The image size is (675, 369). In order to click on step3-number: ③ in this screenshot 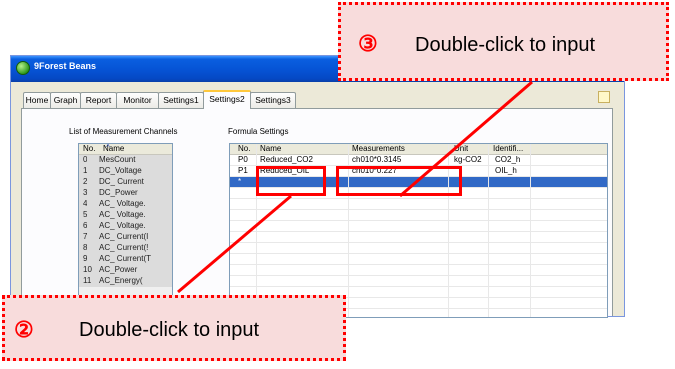, I will do `click(368, 43)`.